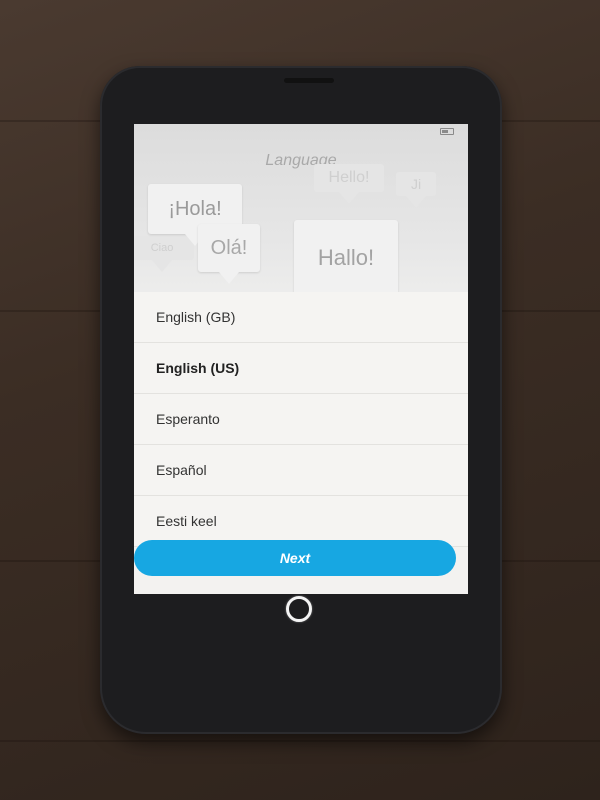 The image size is (600, 800). What do you see at coordinates (301, 317) in the screenshot?
I see `language-option-english-gb: English (GB)` at bounding box center [301, 317].